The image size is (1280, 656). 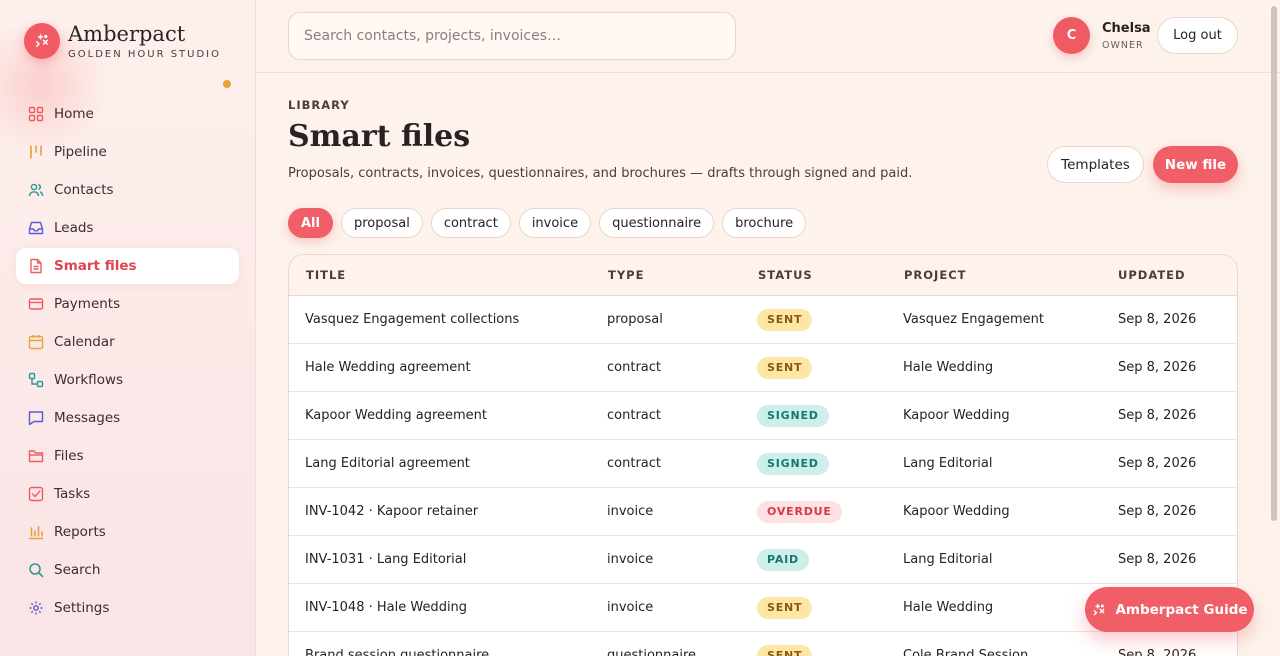 I want to click on logout-button: Log out, so click(x=1197, y=35).